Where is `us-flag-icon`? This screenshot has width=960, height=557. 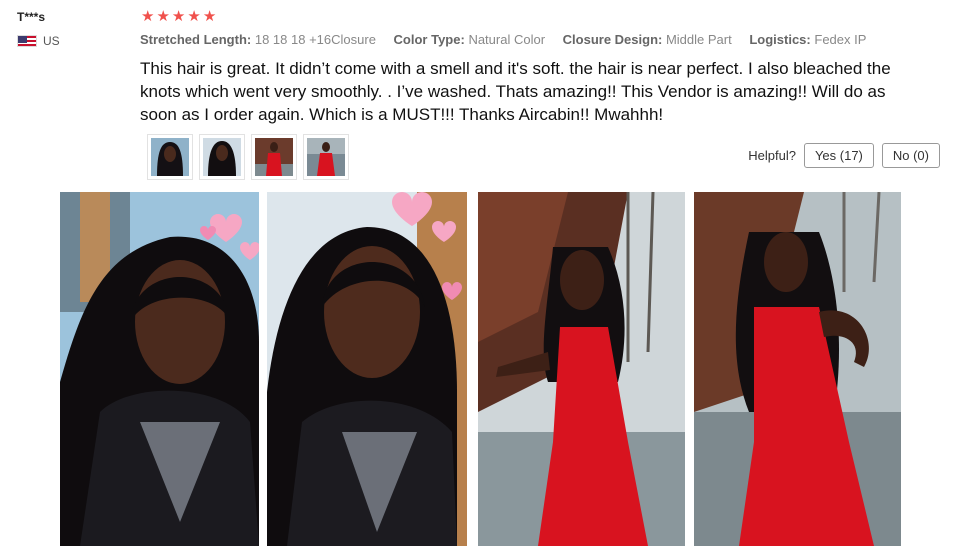
us-flag-icon is located at coordinates (27, 41).